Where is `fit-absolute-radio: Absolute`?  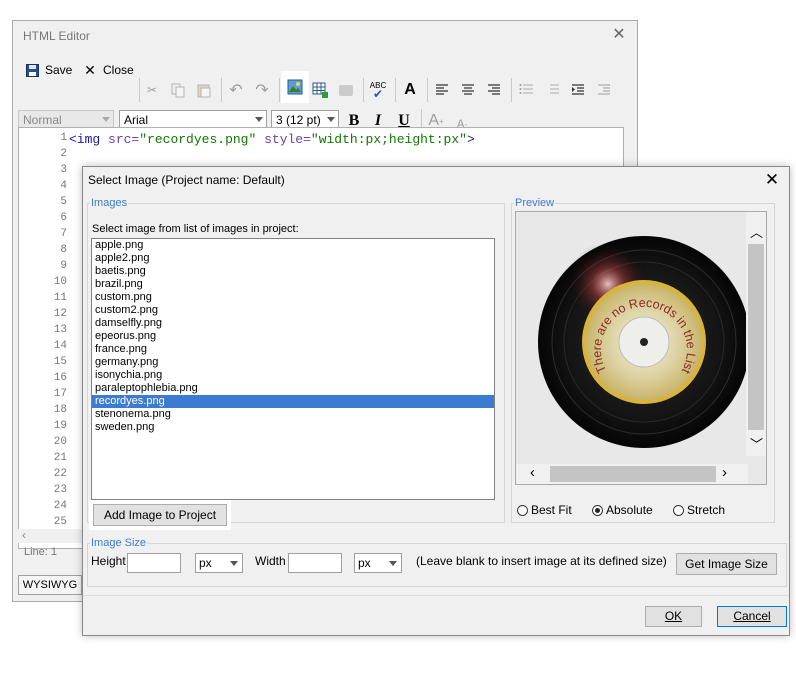
fit-absolute-radio: Absolute is located at coordinates (622, 510).